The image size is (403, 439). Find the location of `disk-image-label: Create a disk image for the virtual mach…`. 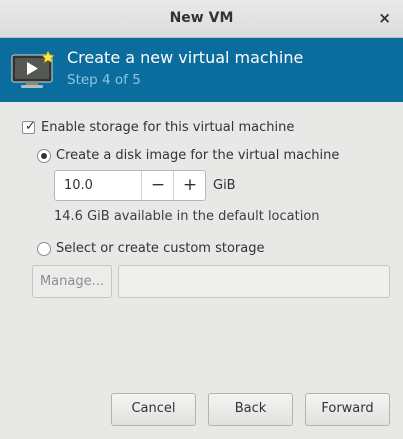

disk-image-label: Create a disk image for the virtual mach… is located at coordinates (197, 155).